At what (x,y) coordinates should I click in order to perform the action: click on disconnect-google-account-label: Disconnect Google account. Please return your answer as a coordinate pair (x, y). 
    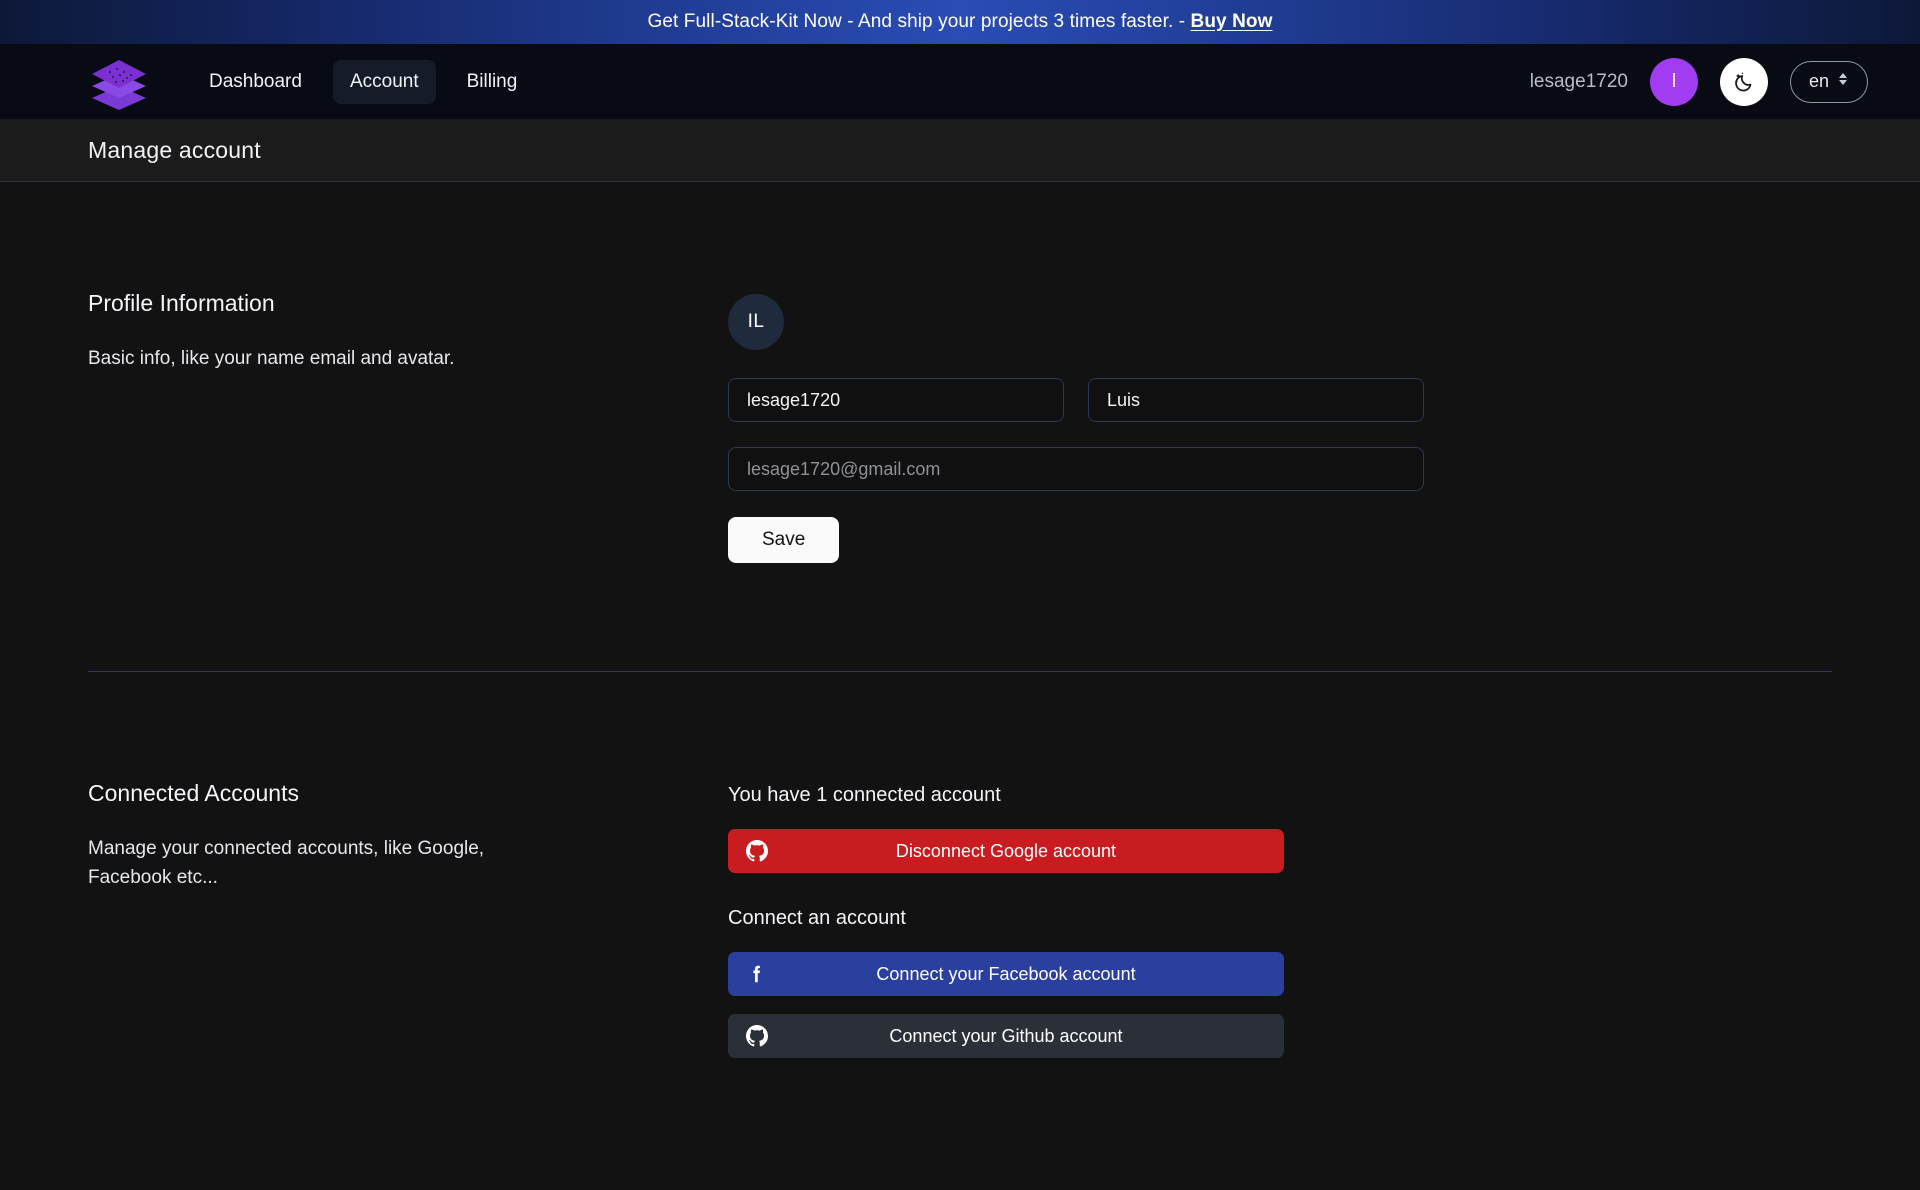
    Looking at the image, I should click on (1006, 850).